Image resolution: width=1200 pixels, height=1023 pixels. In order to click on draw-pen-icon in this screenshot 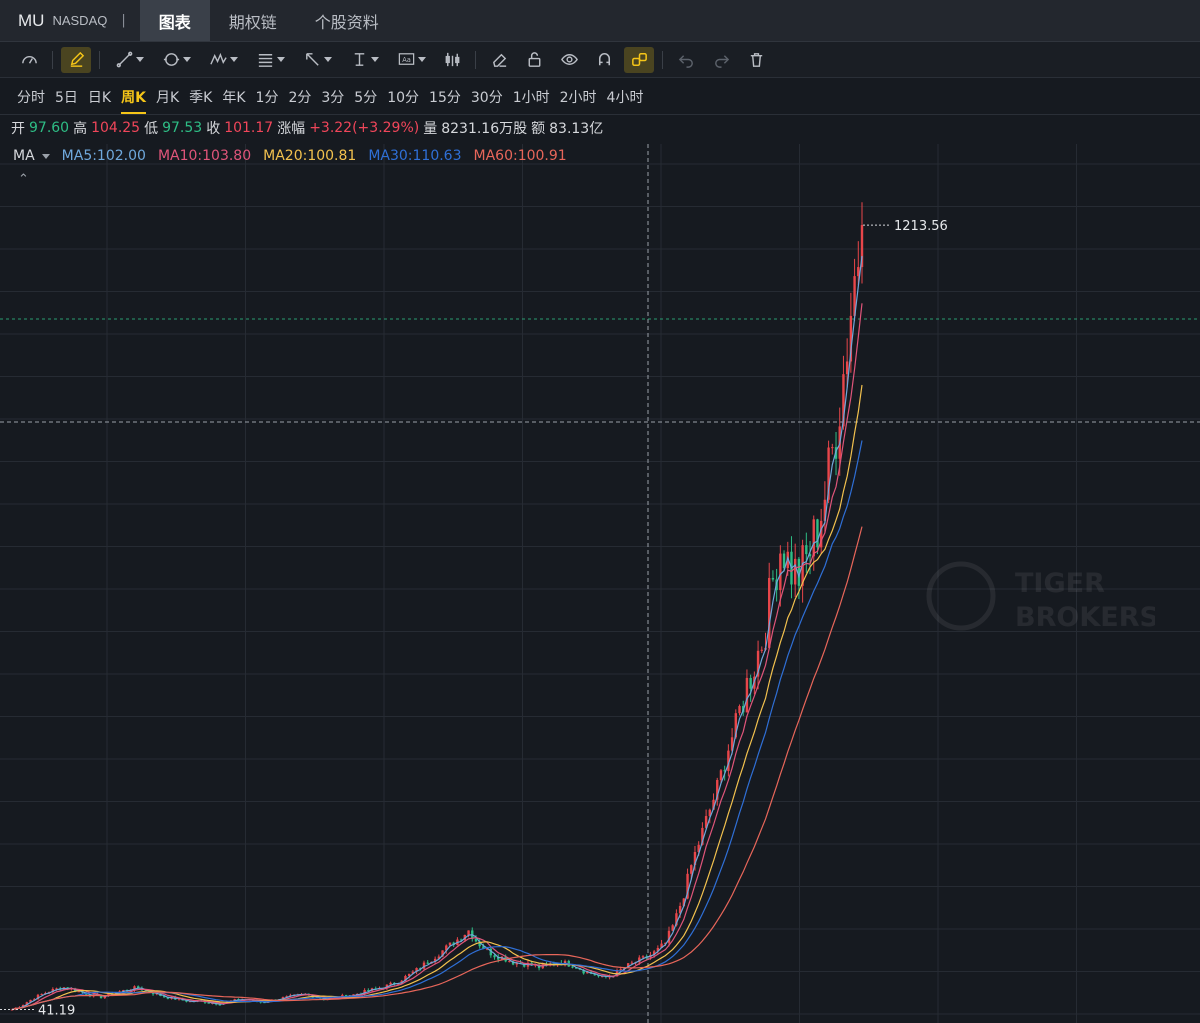, I will do `click(76, 59)`.